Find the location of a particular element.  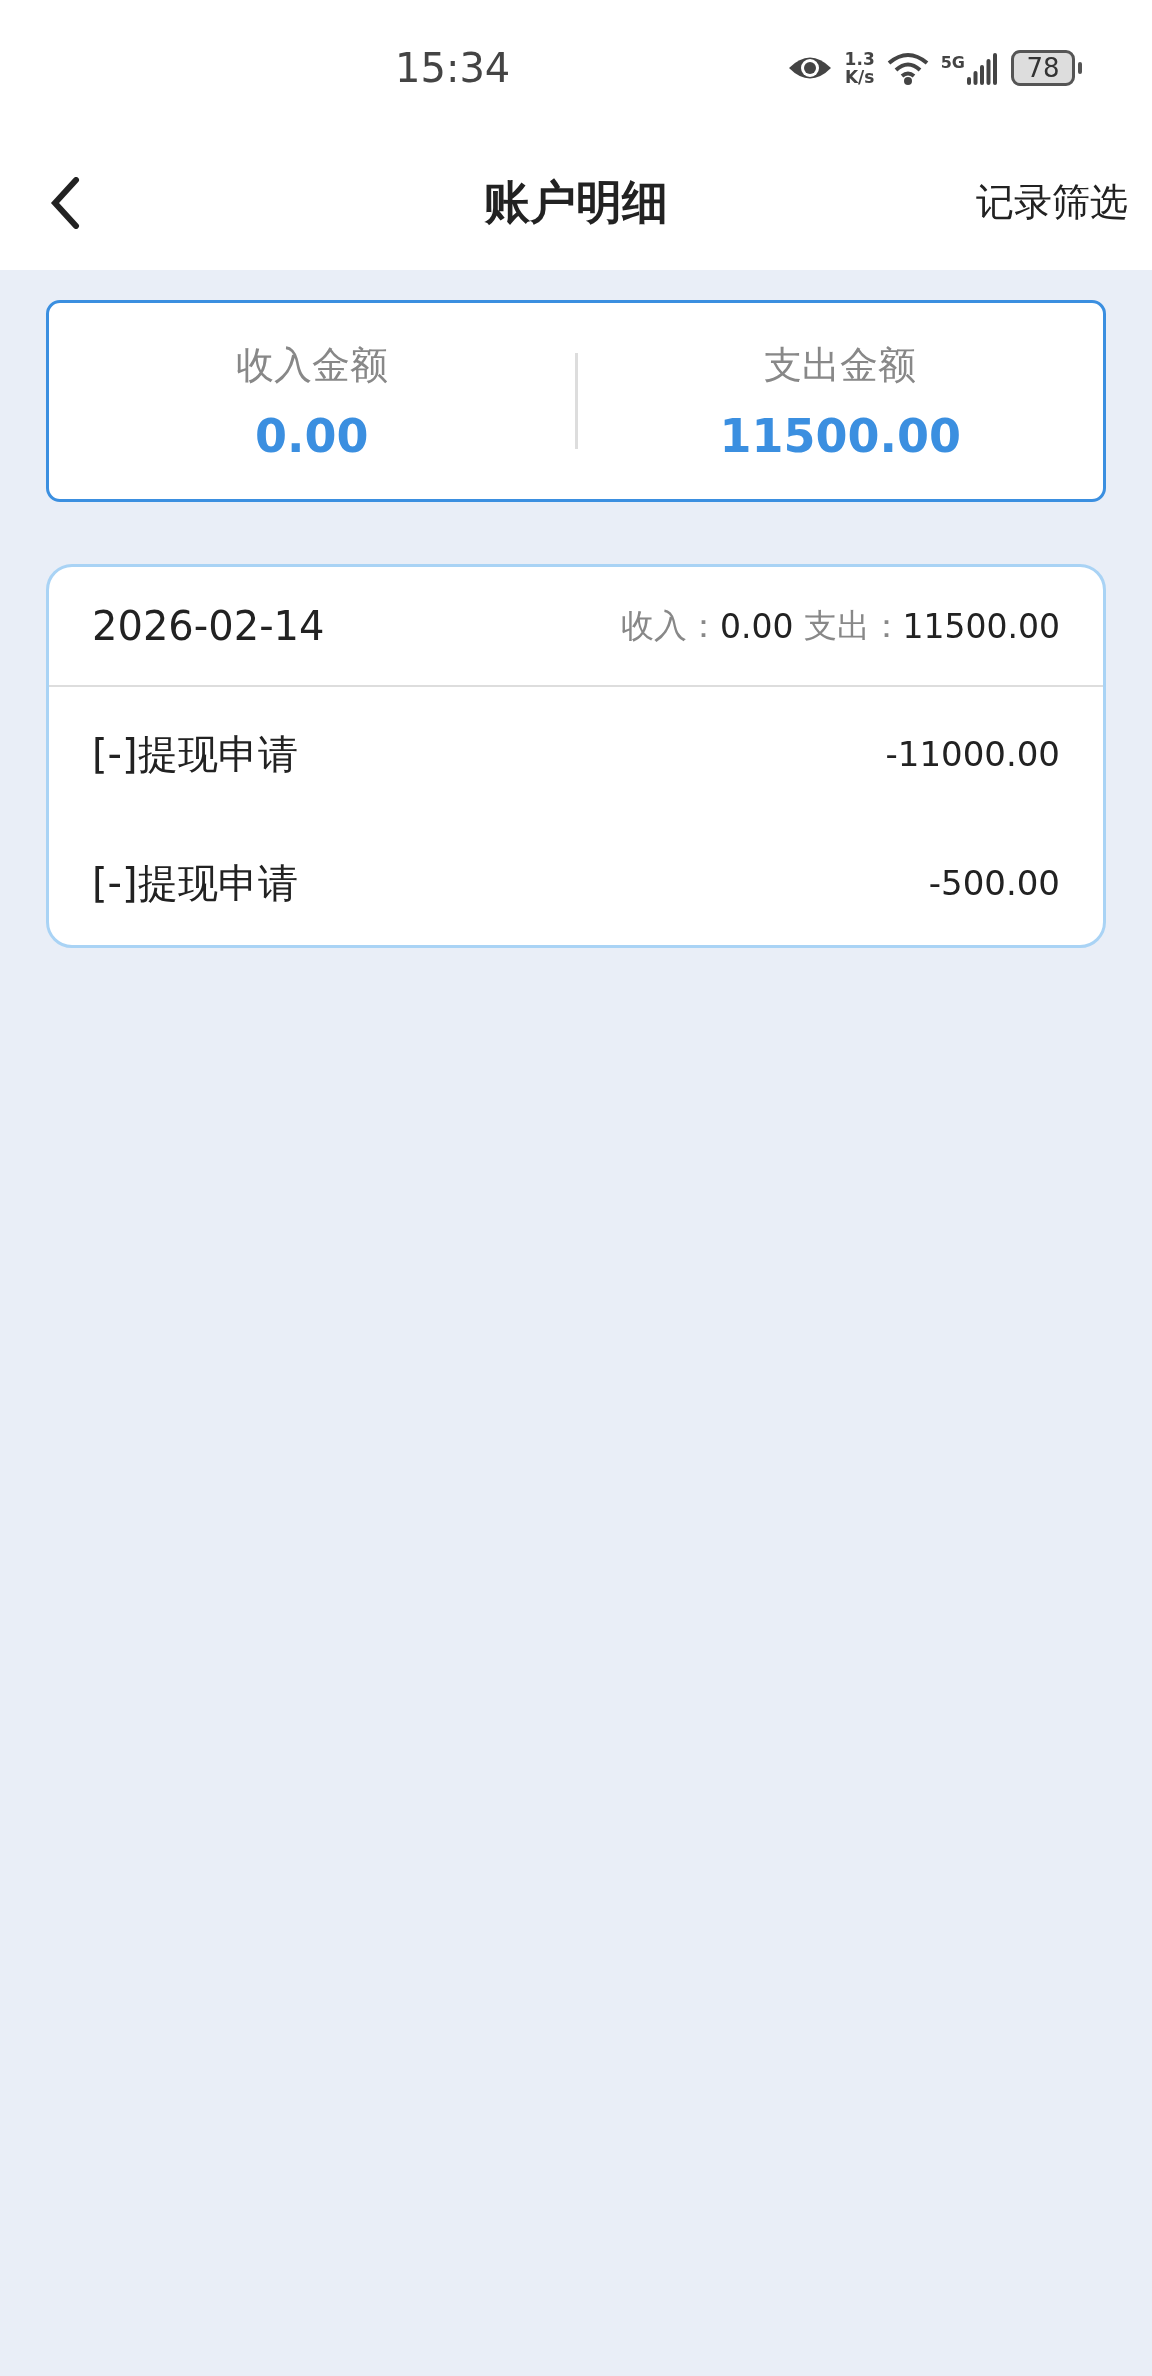

expense-label: 支出： is located at coordinates (853, 625).